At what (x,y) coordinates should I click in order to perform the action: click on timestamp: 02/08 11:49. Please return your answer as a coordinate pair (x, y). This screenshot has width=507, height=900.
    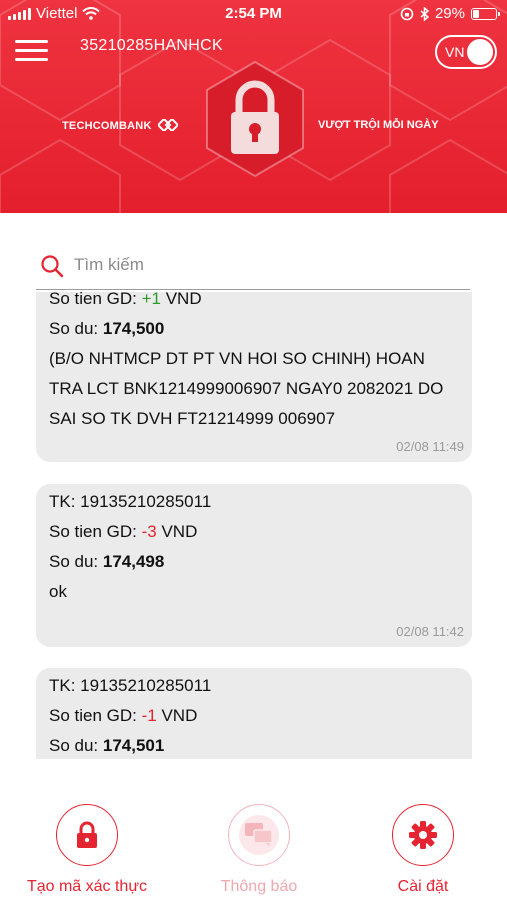
    Looking at the image, I should click on (430, 446).